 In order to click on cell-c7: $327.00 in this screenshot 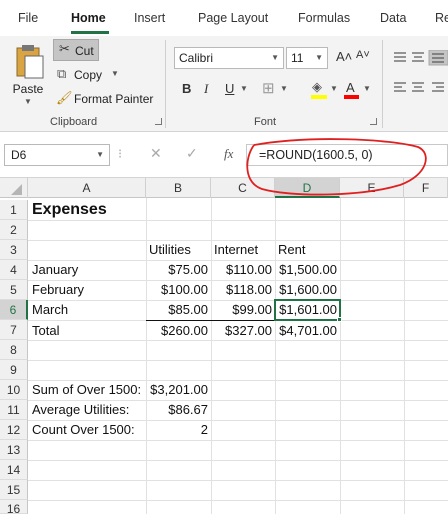, I will do `click(243, 331)`.